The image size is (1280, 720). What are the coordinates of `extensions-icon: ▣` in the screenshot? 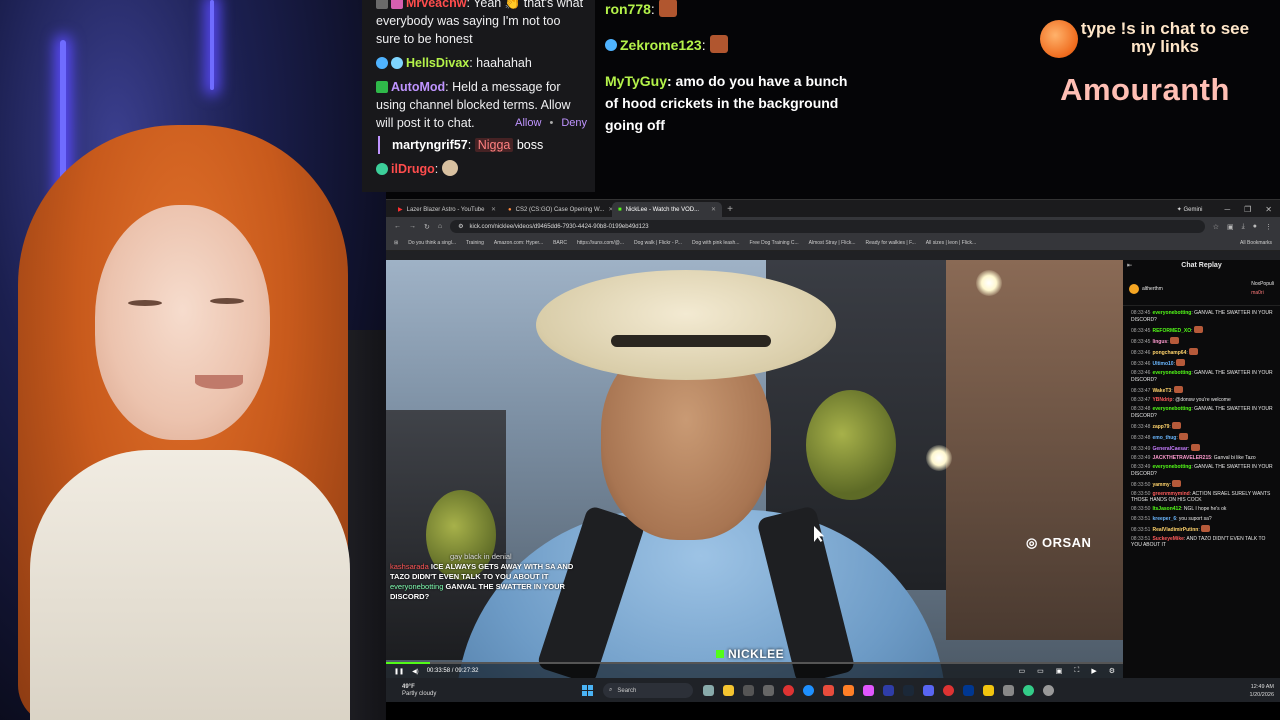 It's located at (1230, 227).